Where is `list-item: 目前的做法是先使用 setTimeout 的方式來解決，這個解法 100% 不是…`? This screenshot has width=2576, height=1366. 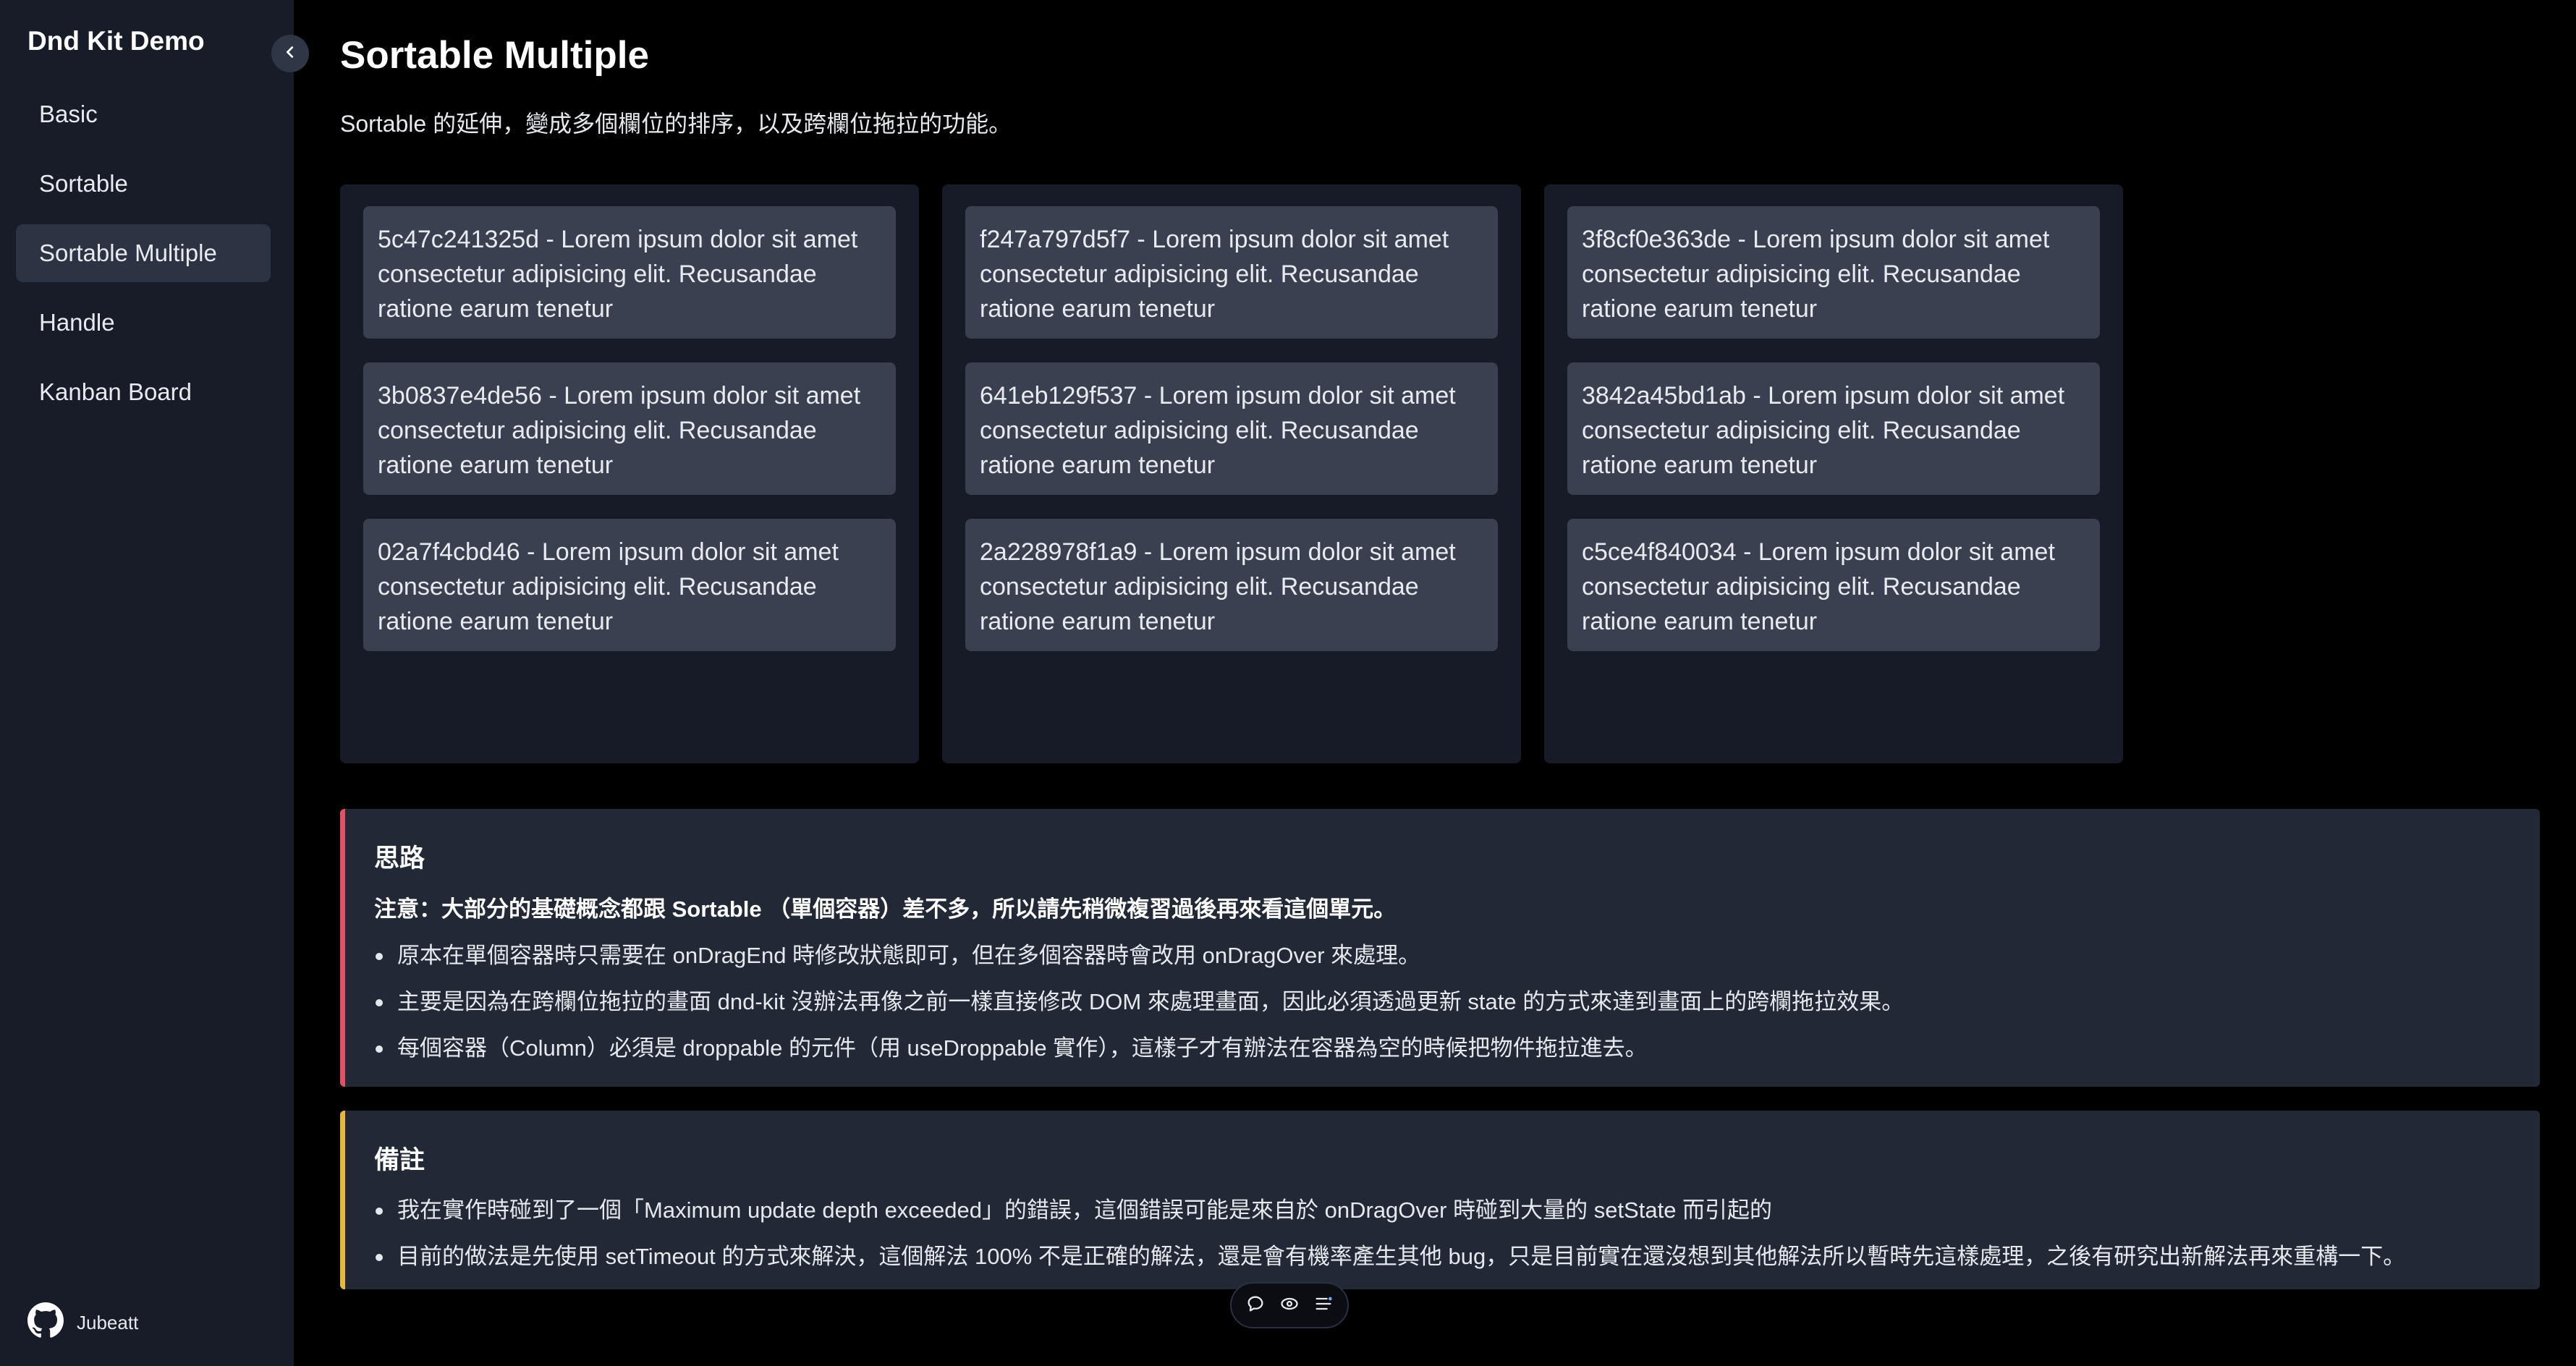 list-item: 目前的做法是先使用 setTimeout 的方式來解決，這個解法 100% 不是… is located at coordinates (1457, 1262).